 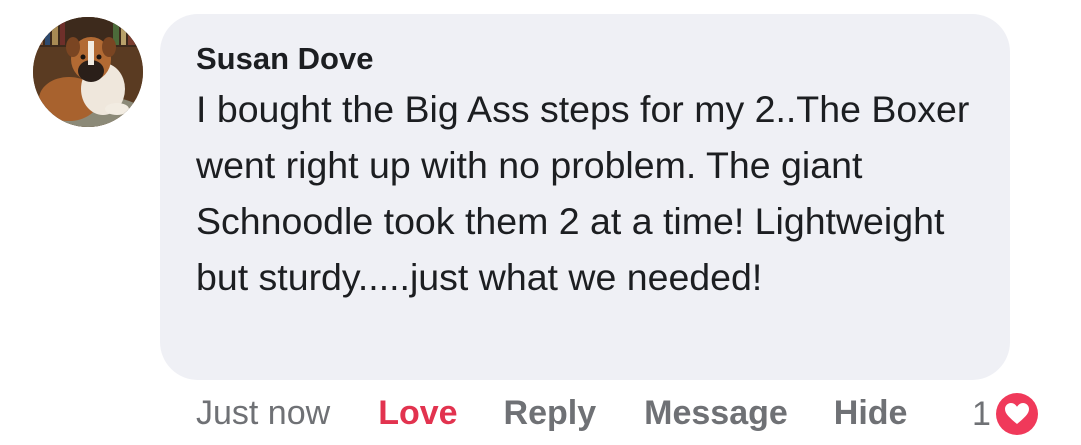 I want to click on reaction-summary: 1, so click(x=1006, y=414).